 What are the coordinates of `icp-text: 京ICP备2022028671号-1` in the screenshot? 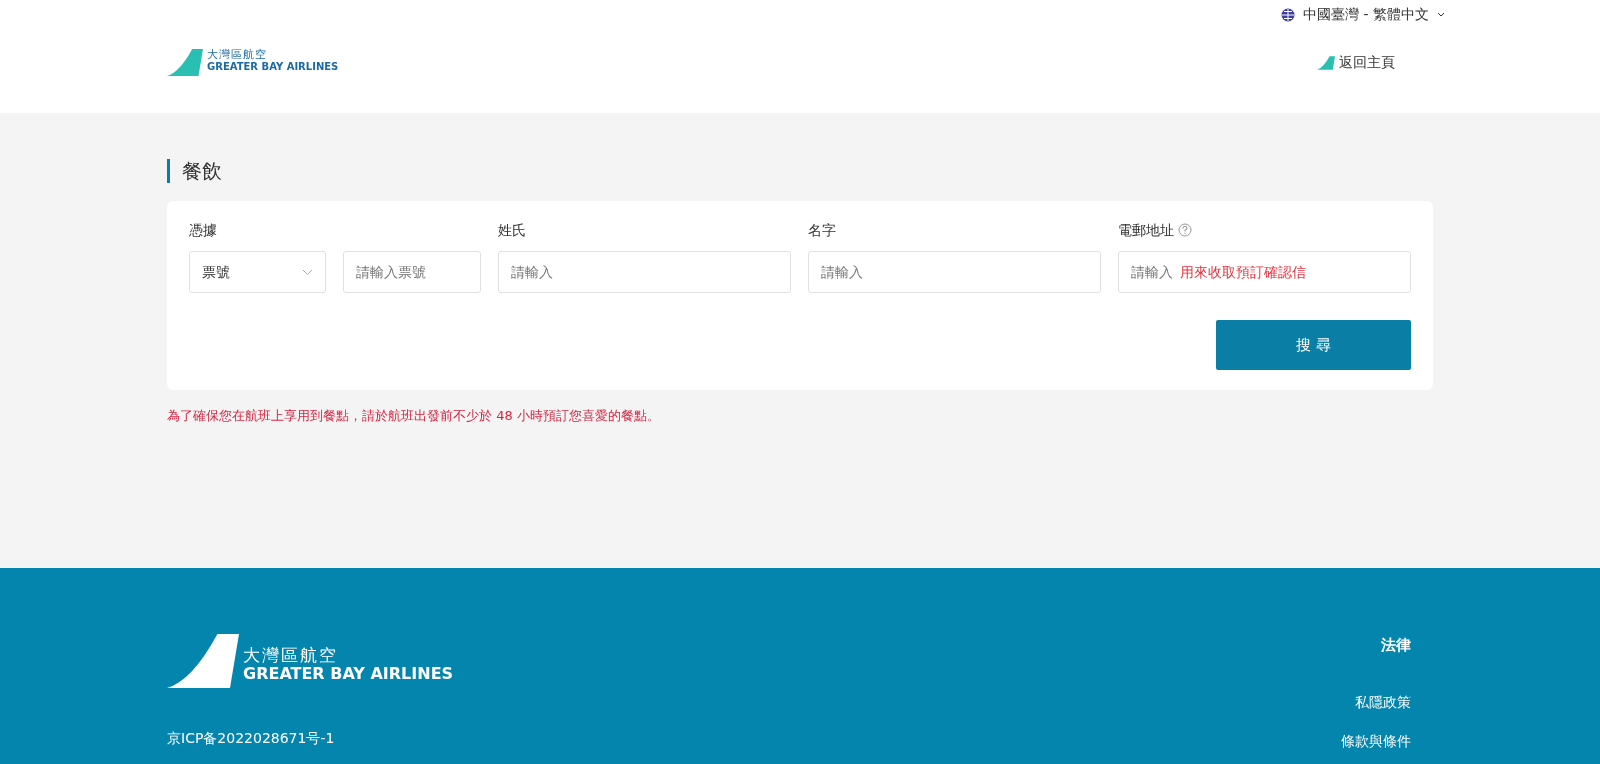 It's located at (251, 738).